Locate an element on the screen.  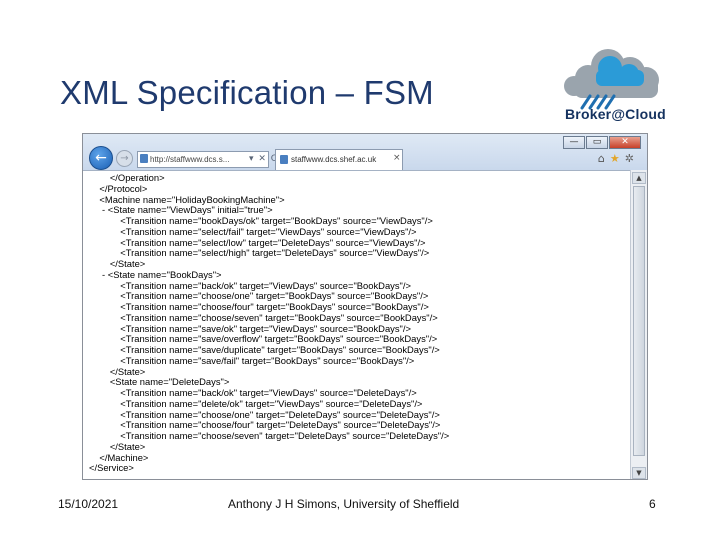
logo-text: Broker@Cloud is located at coordinates (615, 114).